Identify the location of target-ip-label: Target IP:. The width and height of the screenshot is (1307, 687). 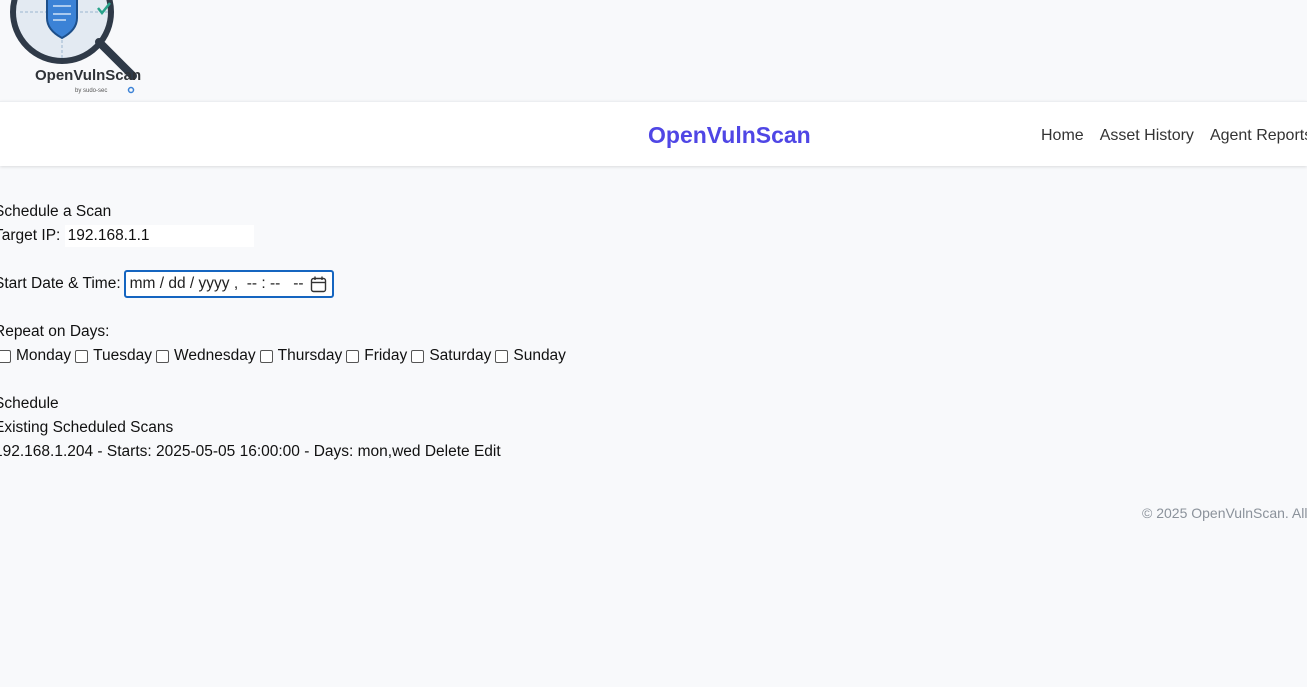
(30, 235).